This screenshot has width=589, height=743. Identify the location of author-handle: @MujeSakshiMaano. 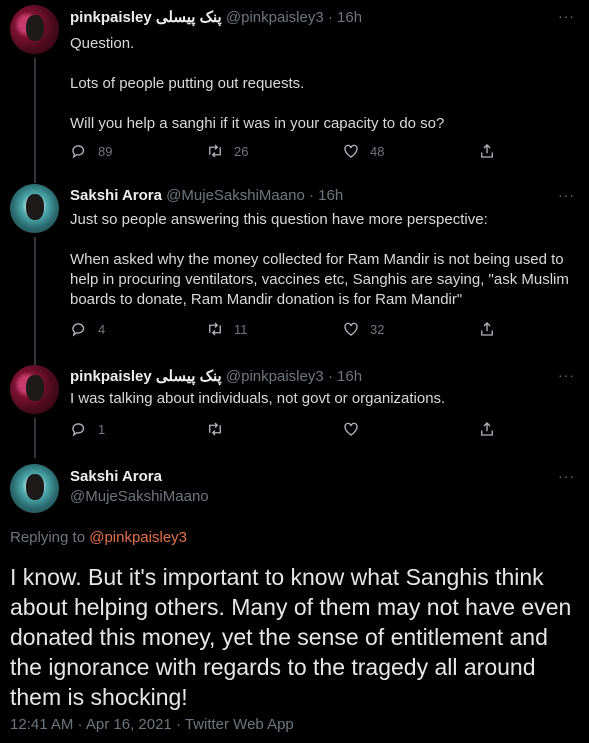
(139, 496).